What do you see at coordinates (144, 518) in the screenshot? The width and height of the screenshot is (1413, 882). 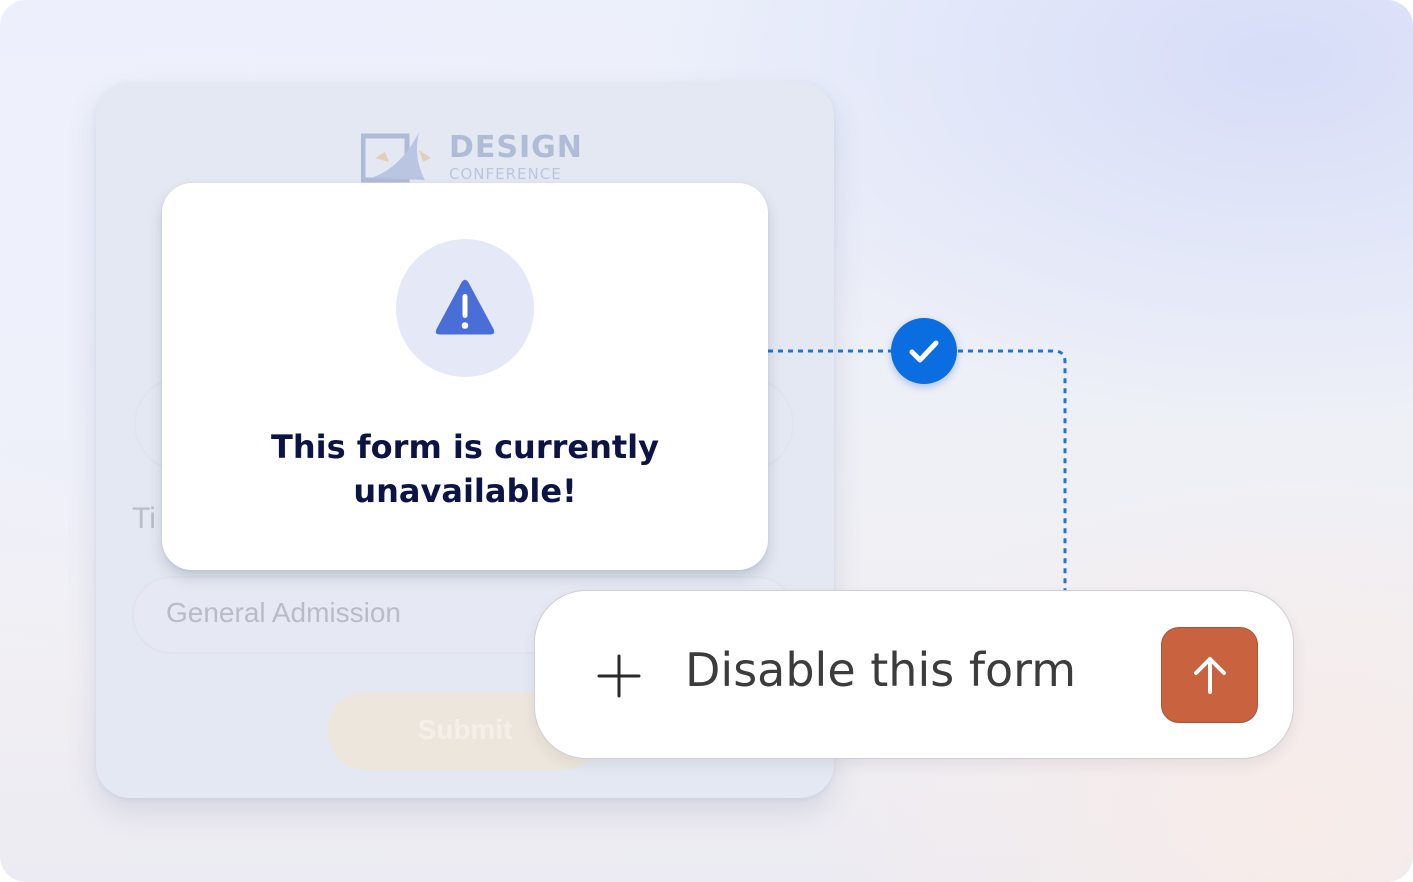 I see `ticket-field-label: Ti` at bounding box center [144, 518].